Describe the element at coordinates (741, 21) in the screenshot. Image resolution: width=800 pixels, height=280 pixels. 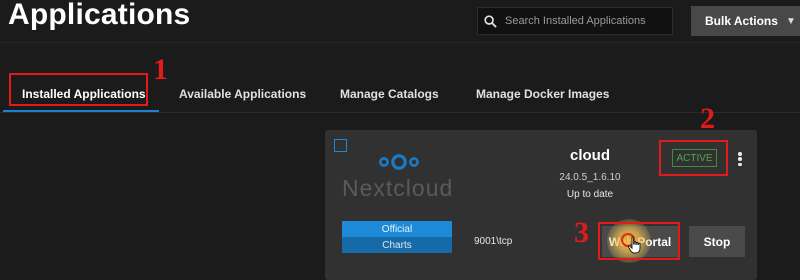
I see `bulk-actions-label: Bulk Actions` at that location.